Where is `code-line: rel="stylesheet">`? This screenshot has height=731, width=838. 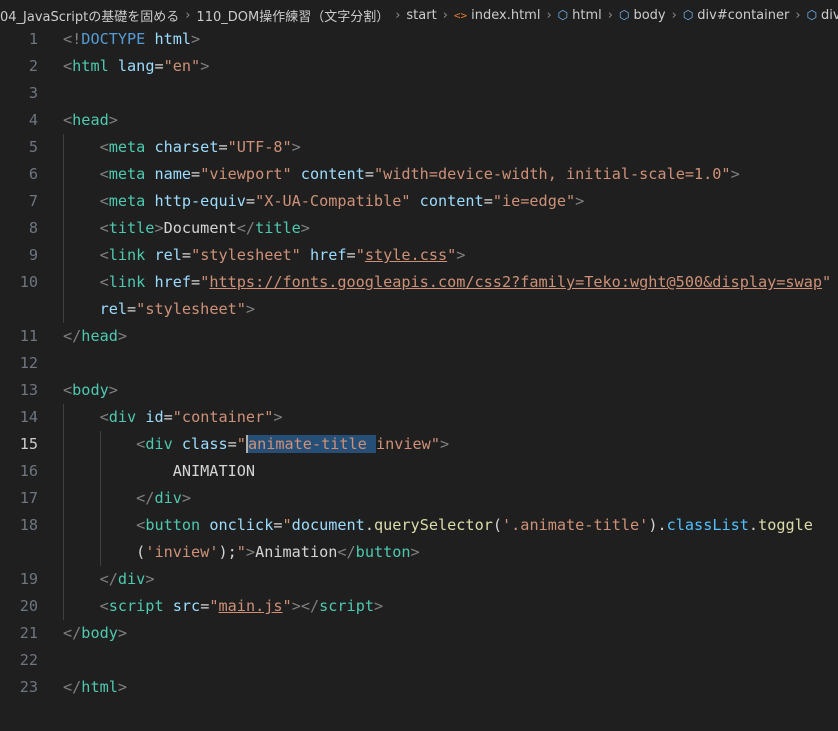
code-line: rel="stylesheet"> is located at coordinates (419, 309).